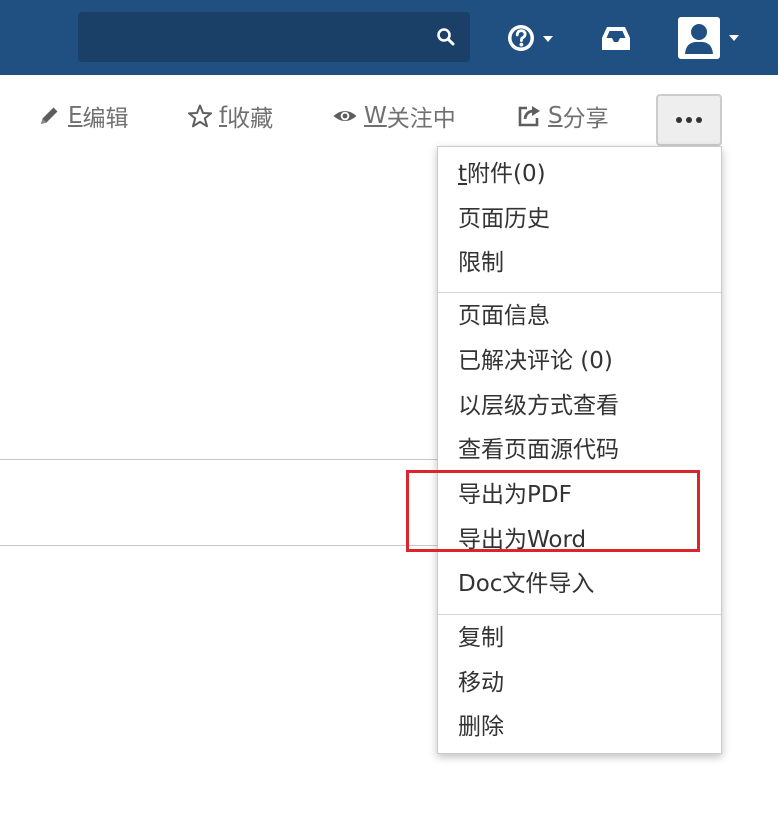  Describe the element at coordinates (463, 174) in the screenshot. I see `attachments-shortcut-key: t` at that location.